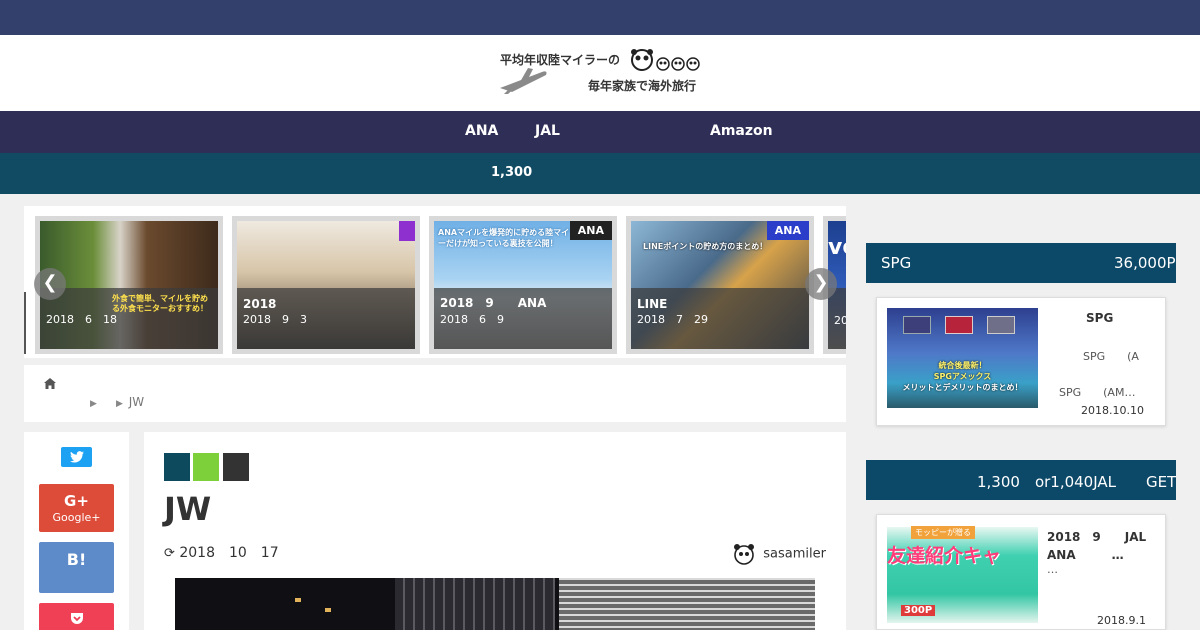 The image size is (1200, 630). I want to click on article-updated-date: ⟳ 2018 10 17, so click(221, 552).